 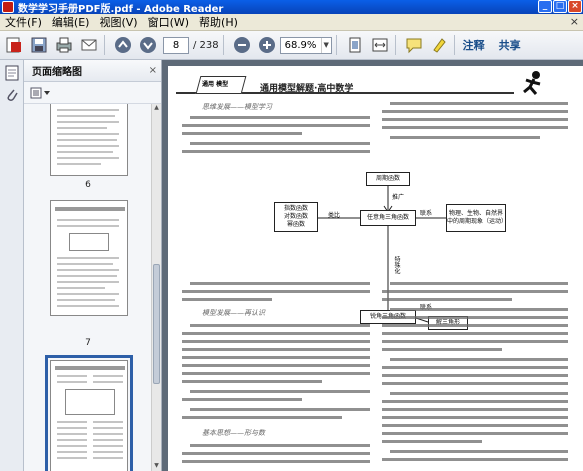 What do you see at coordinates (545, 6) in the screenshot?
I see `minimize-button: _` at bounding box center [545, 6].